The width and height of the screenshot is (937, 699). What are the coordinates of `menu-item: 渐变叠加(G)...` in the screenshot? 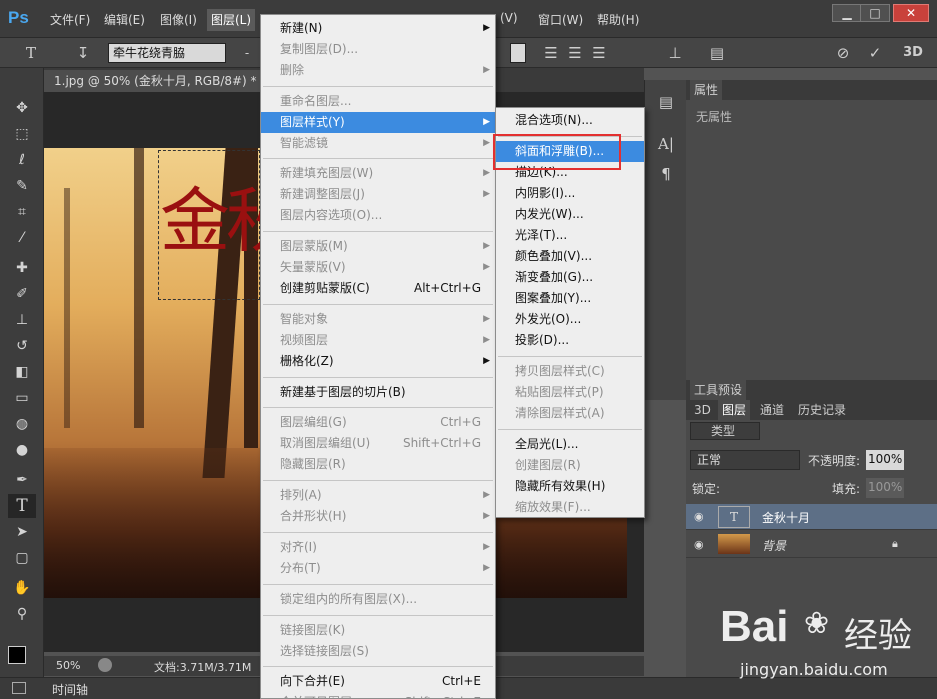 It's located at (570, 277).